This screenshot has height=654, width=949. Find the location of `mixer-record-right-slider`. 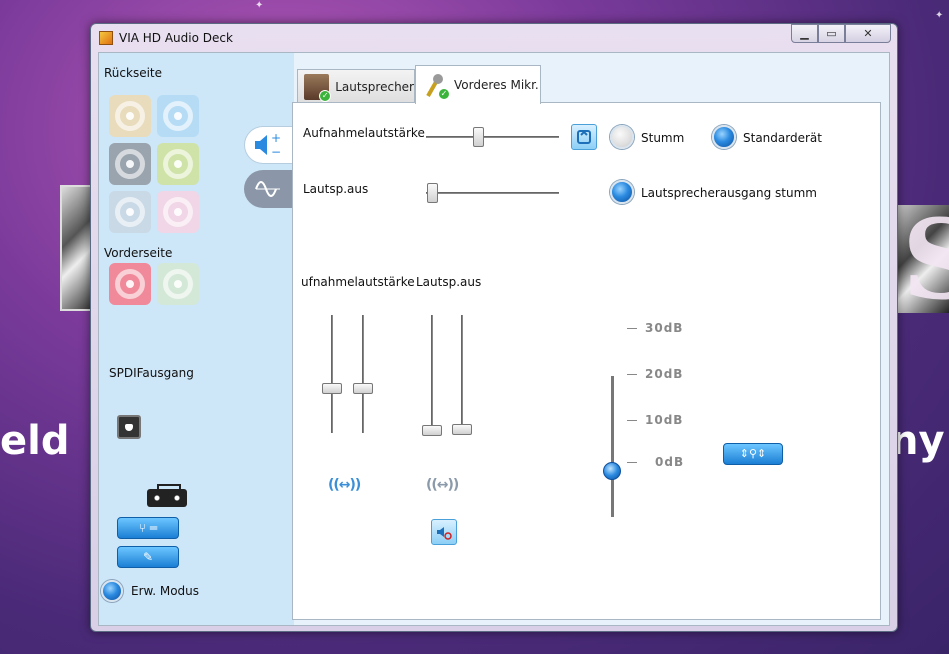

mixer-record-right-slider is located at coordinates (363, 374).